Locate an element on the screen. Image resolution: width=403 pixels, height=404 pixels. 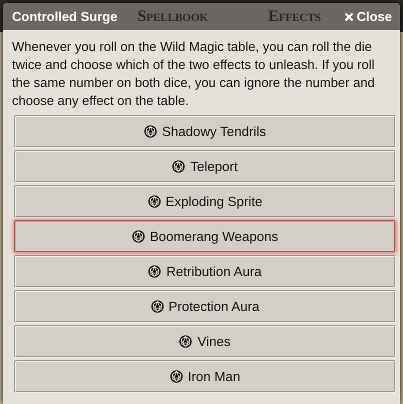
option-button: Boomerang Weapons is located at coordinates (205, 236).